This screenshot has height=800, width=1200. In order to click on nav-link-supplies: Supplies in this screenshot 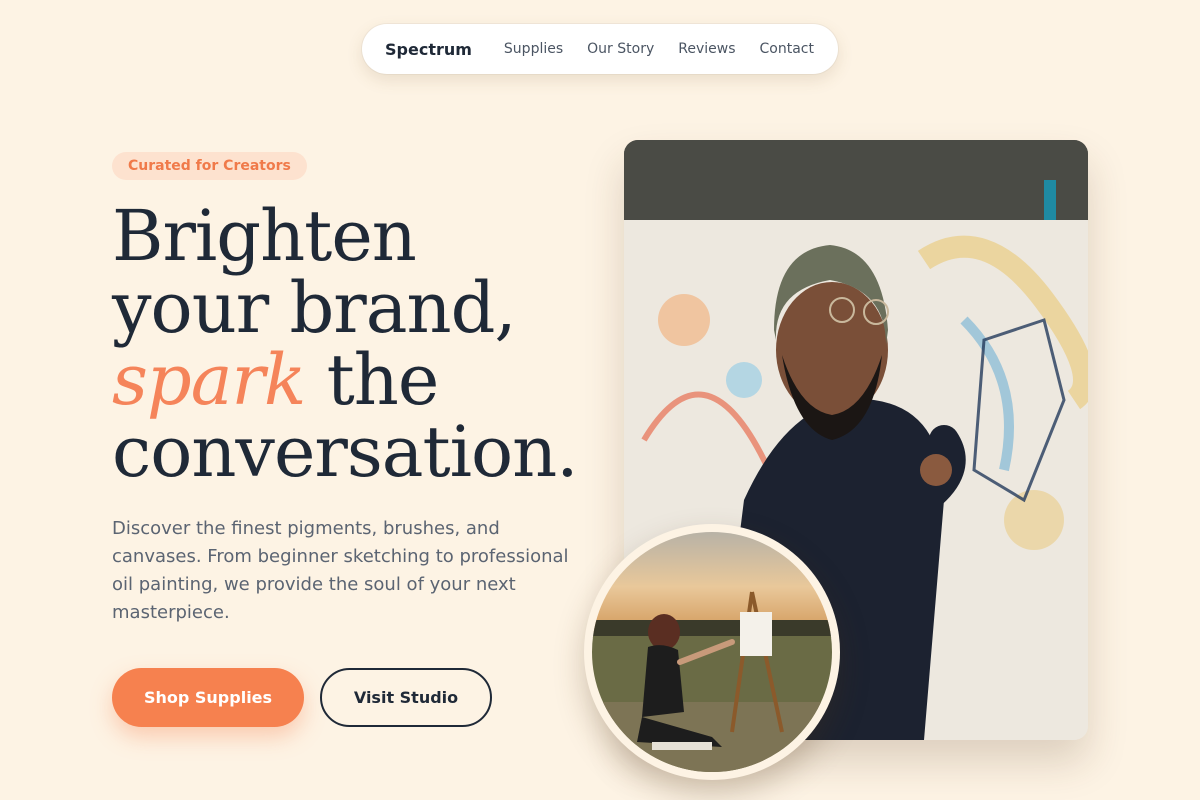, I will do `click(533, 49)`.